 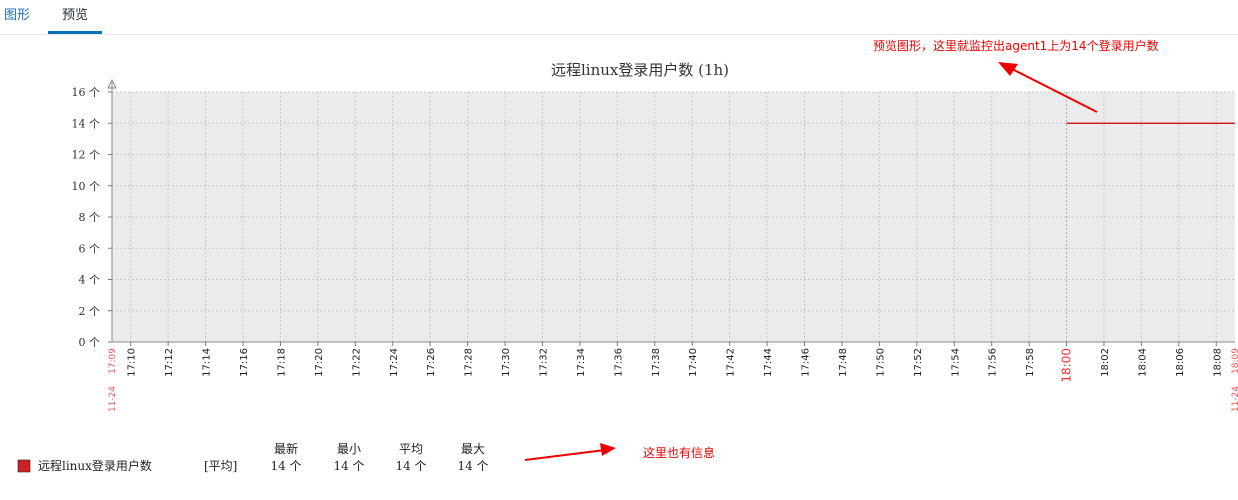 I want to click on x-tick-label: 17:44, so click(x=768, y=362).